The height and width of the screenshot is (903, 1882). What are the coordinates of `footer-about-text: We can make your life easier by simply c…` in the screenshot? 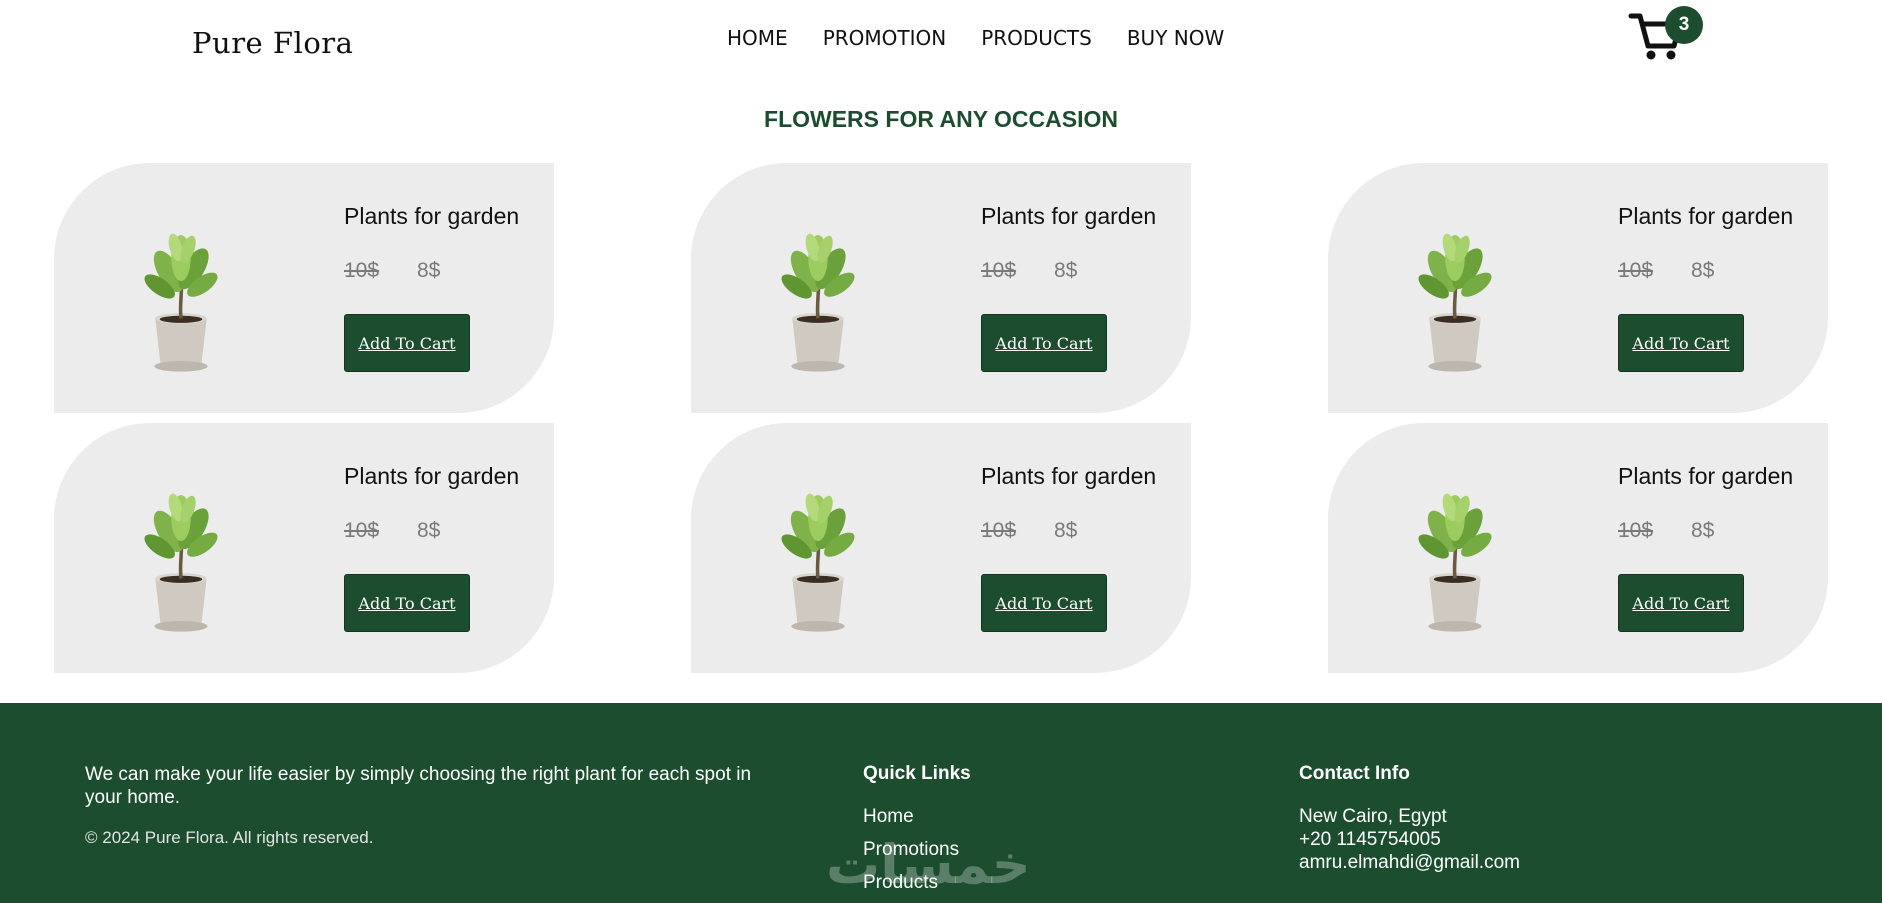 It's located at (418, 786).